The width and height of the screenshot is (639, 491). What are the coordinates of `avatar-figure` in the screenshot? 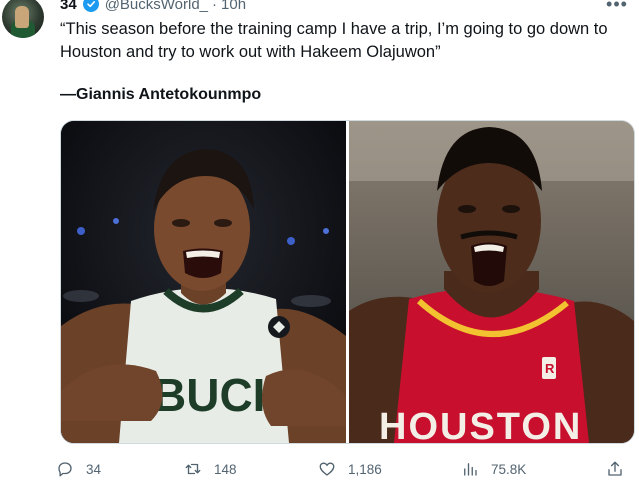 It's located at (22, 17).